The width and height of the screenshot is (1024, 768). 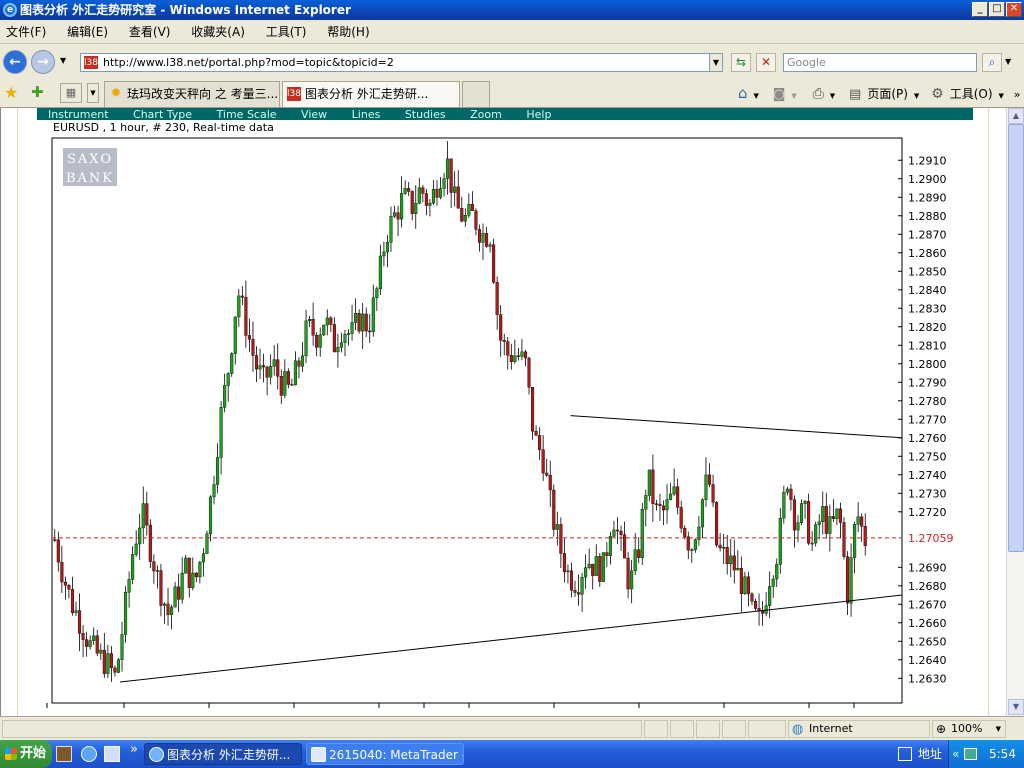 What do you see at coordinates (779, 94) in the screenshot?
I see `feeds-icon: ◙` at bounding box center [779, 94].